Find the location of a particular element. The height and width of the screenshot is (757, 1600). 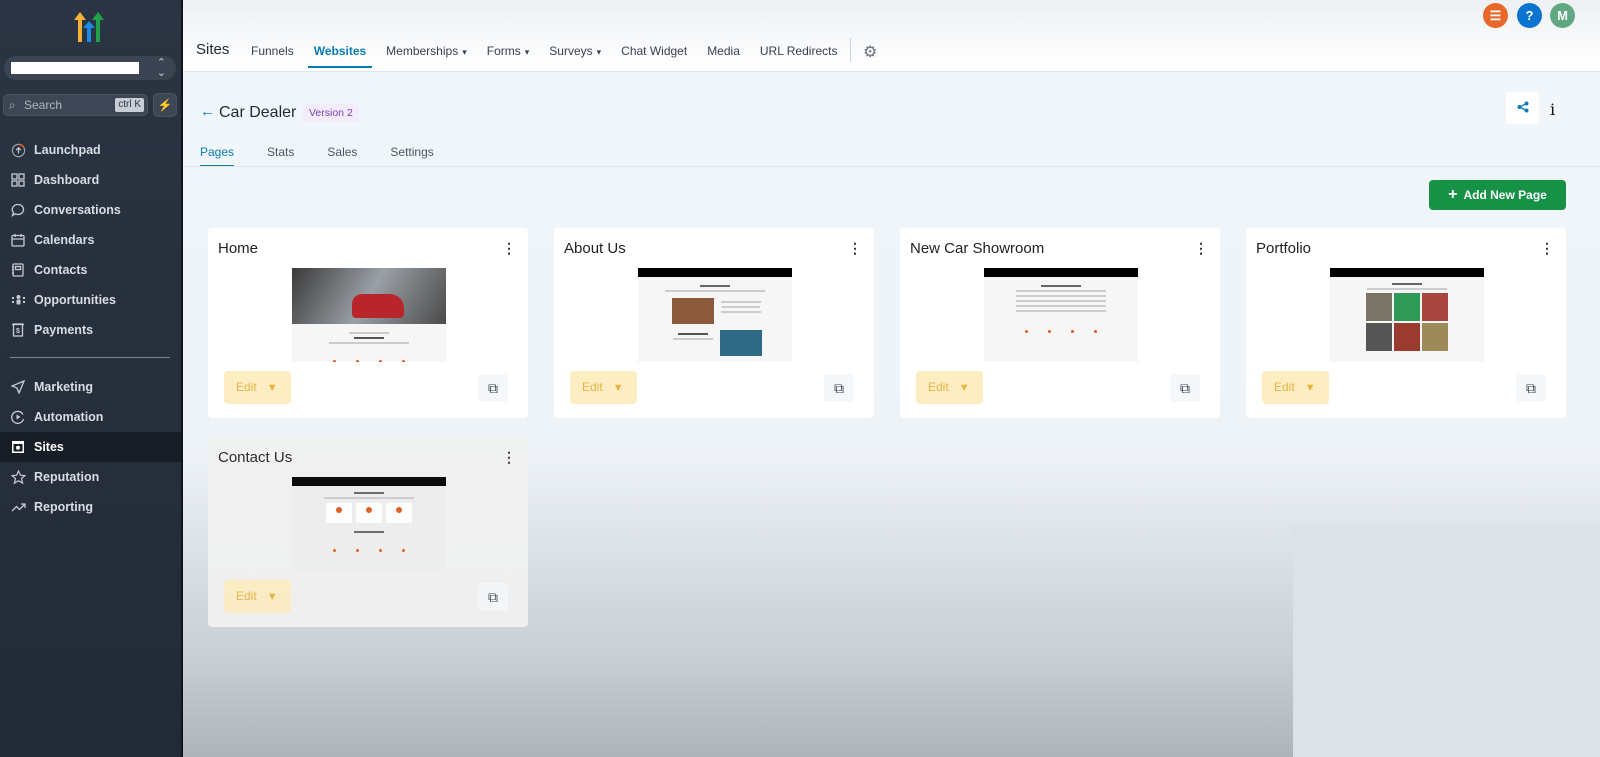

nav-label: Reputation is located at coordinates (67, 477).